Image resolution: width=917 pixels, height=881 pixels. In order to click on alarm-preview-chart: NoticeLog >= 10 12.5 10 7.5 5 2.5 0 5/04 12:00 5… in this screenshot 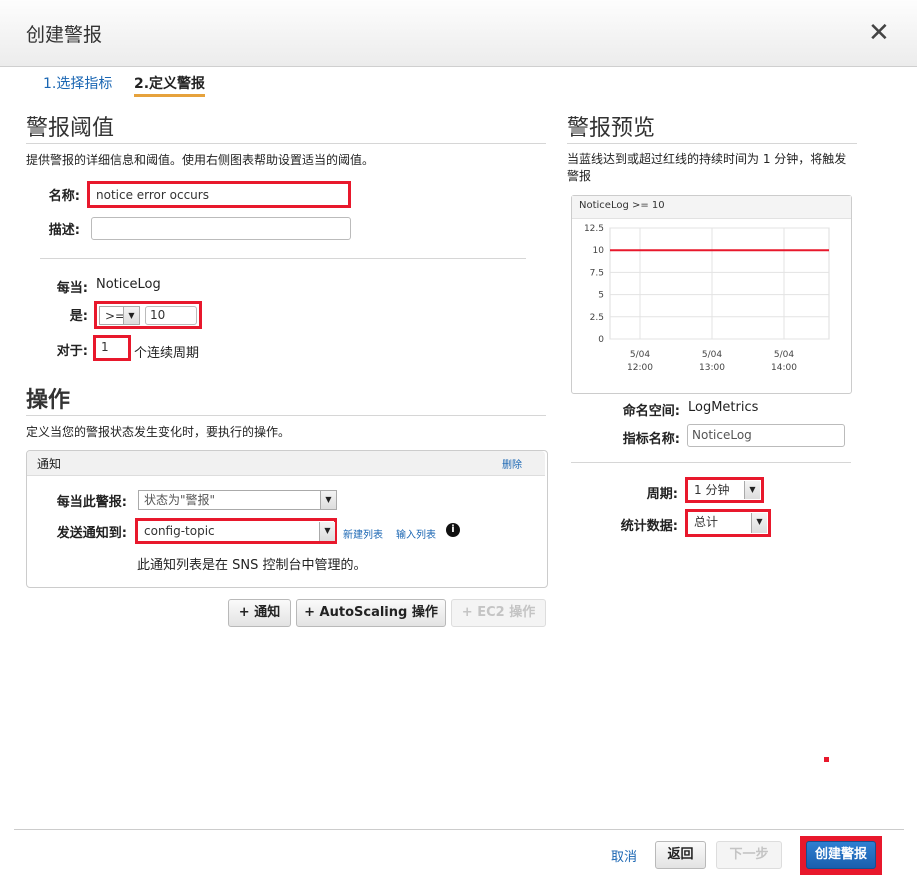, I will do `click(711, 294)`.